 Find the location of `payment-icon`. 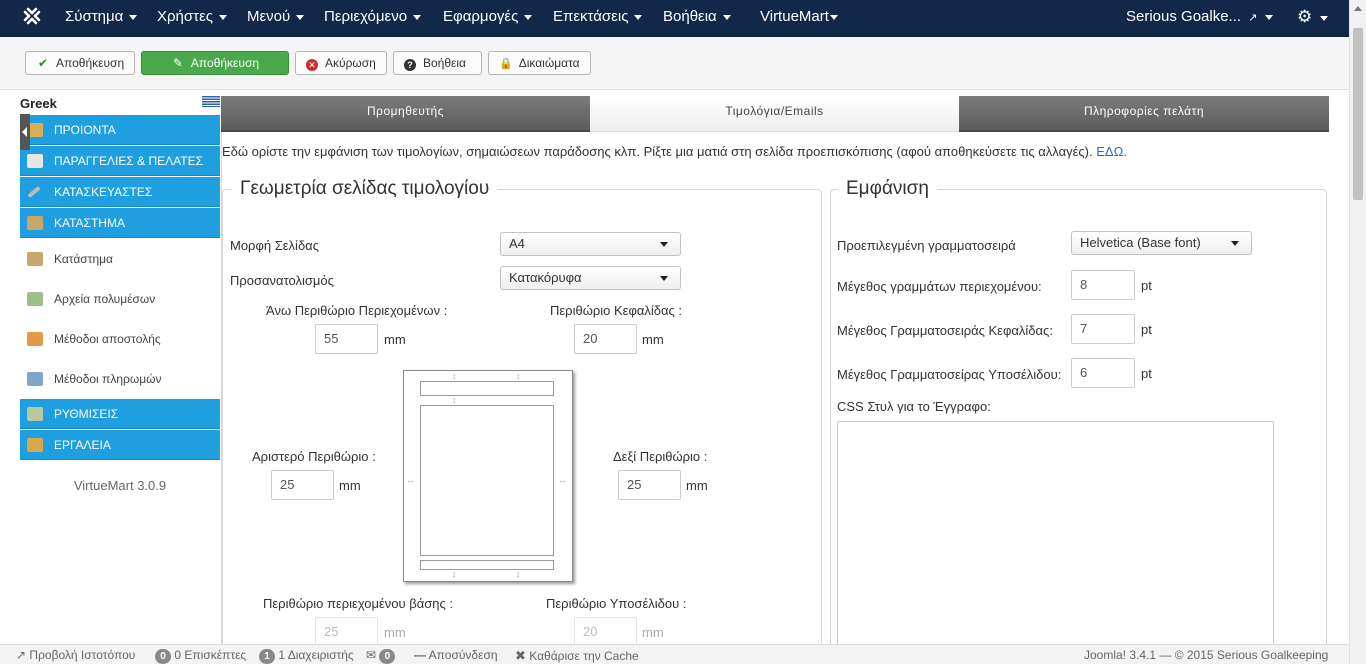

payment-icon is located at coordinates (35, 379).